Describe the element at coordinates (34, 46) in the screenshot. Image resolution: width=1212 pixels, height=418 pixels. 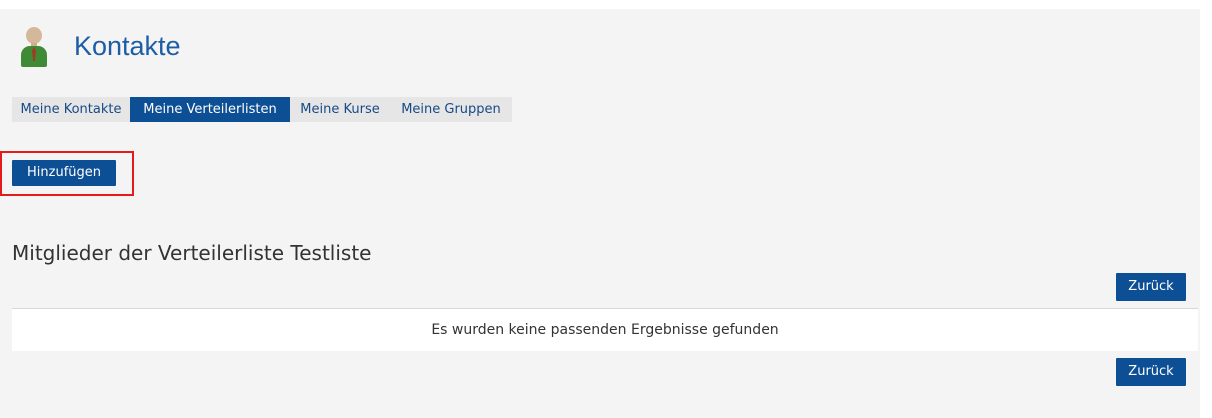
I see `contact-person-icon` at that location.